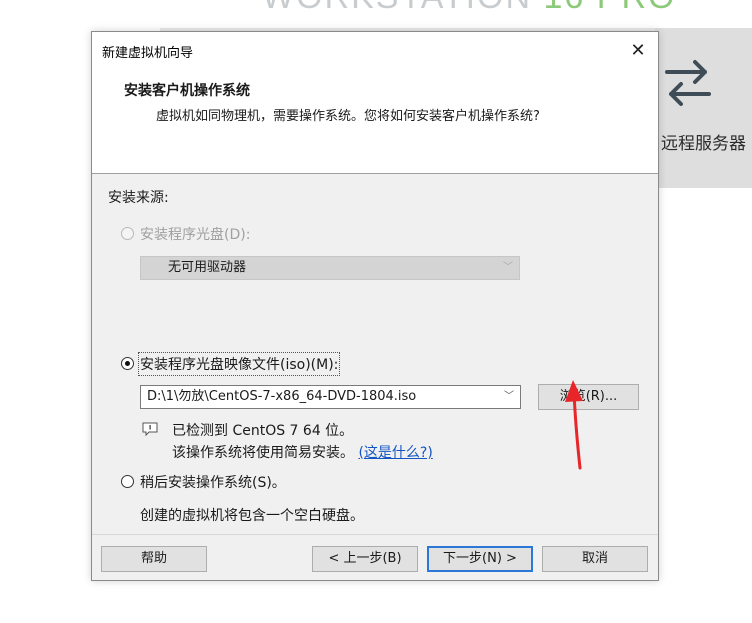  What do you see at coordinates (252, 516) in the screenshot?
I see `install-later-description: 创建的虚拟机将包含一个空白硬盘。` at bounding box center [252, 516].